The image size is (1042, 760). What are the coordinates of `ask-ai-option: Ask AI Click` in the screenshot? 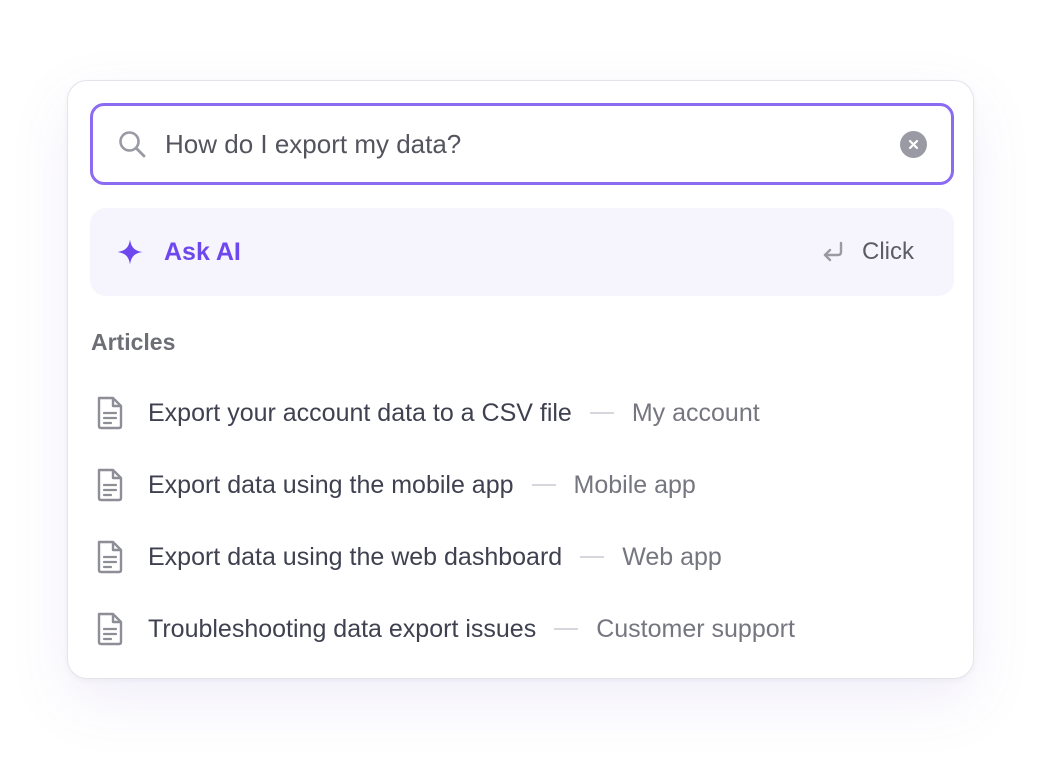 It's located at (522, 252).